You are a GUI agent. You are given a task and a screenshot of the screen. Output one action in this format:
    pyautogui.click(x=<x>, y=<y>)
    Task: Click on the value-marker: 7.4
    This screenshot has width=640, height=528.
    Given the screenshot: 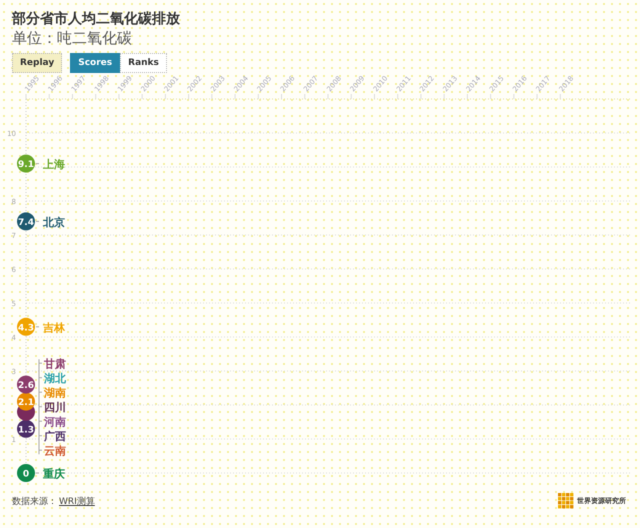 What is the action you would take?
    pyautogui.click(x=26, y=221)
    